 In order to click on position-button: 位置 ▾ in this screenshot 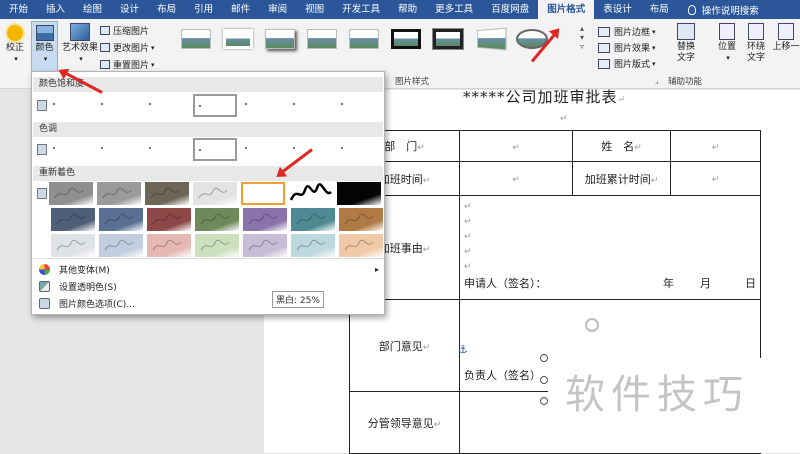, I will do `click(727, 43)`.